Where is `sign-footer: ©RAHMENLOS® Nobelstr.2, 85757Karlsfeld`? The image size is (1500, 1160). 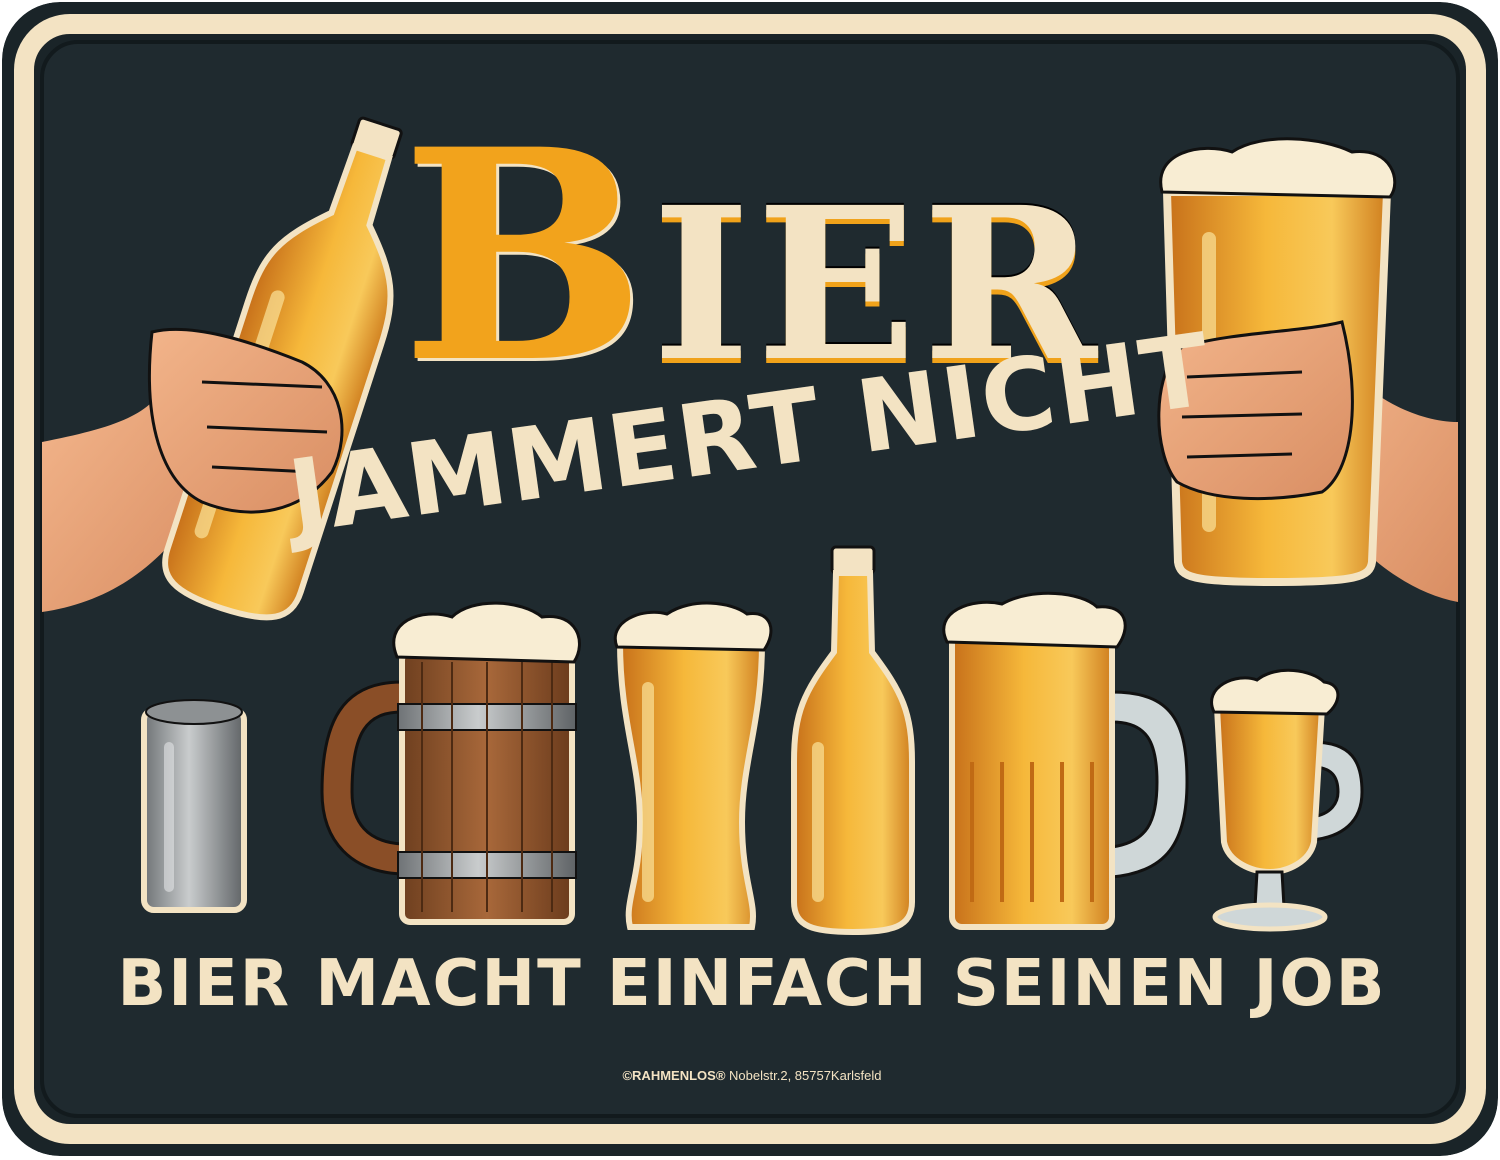
sign-footer: ©RAHMENLOS® Nobelstr.2, 85757Karlsfeld is located at coordinates (750, 1075).